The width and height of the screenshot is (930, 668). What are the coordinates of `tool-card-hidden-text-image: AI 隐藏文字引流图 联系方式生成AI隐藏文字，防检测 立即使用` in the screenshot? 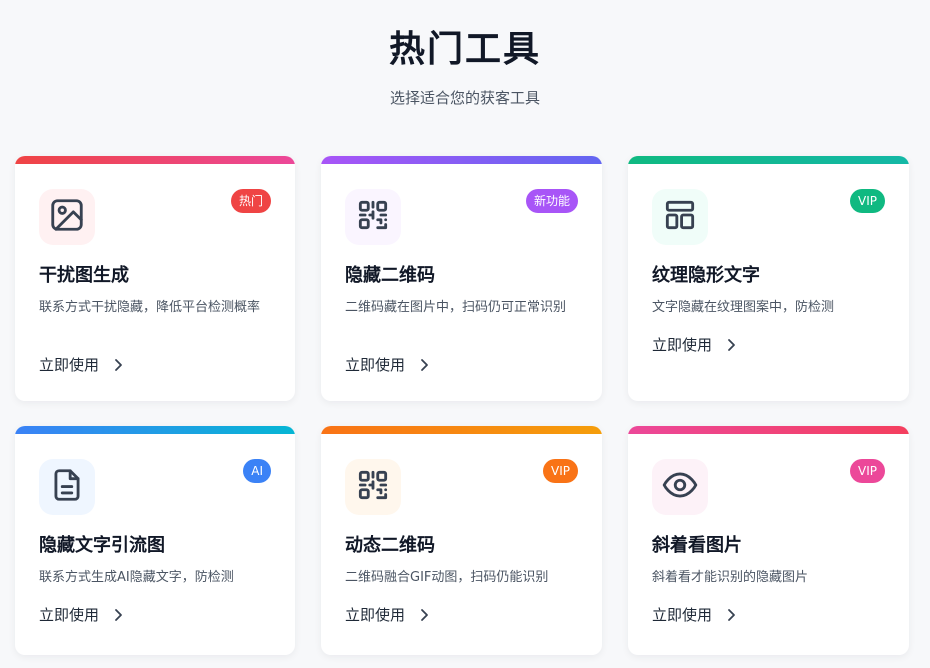 It's located at (155, 540).